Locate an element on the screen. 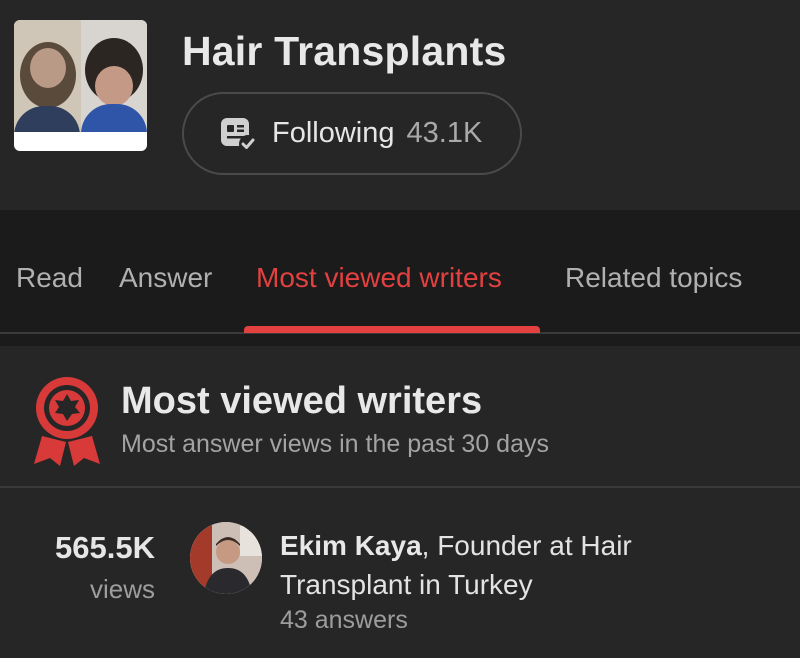  follow-label: Following is located at coordinates (333, 133).